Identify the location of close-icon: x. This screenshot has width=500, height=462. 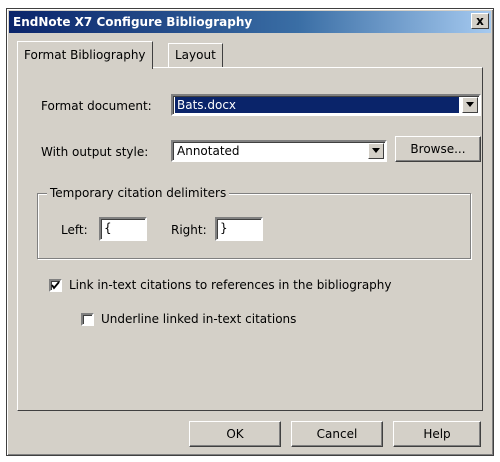
(480, 21).